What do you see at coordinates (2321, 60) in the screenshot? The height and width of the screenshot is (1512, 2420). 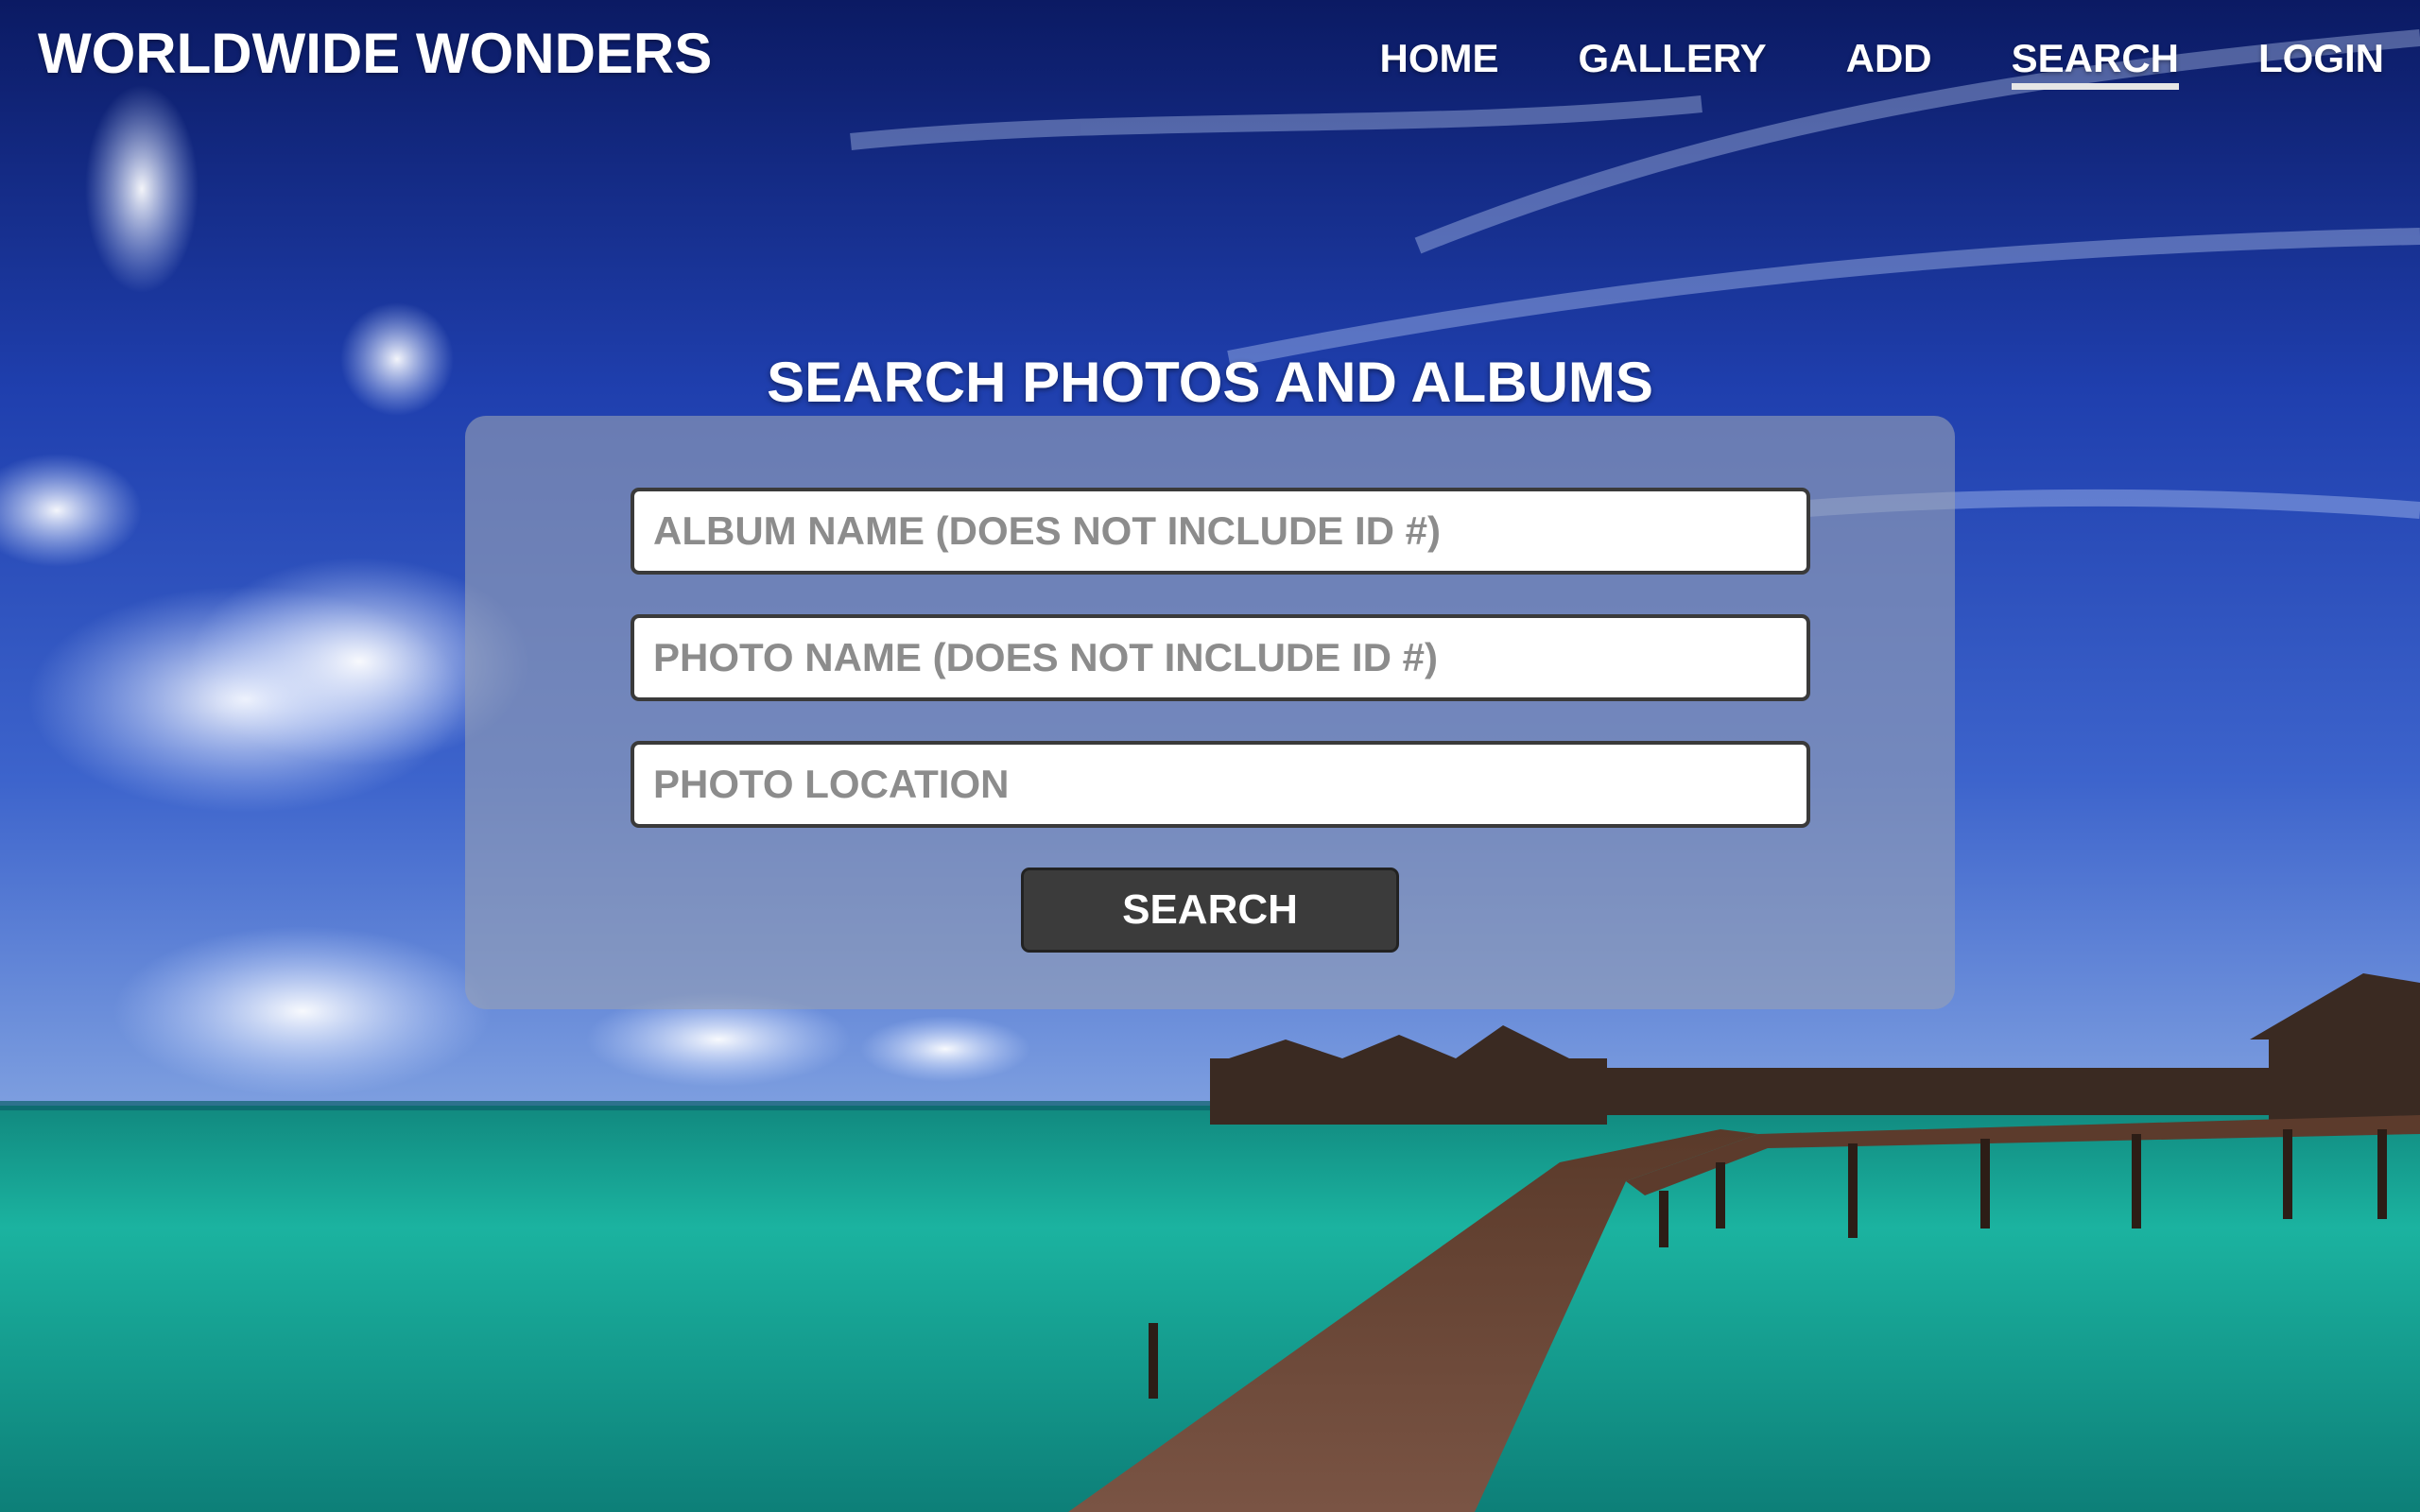 I see `nav-login-link: LOGIN` at bounding box center [2321, 60].